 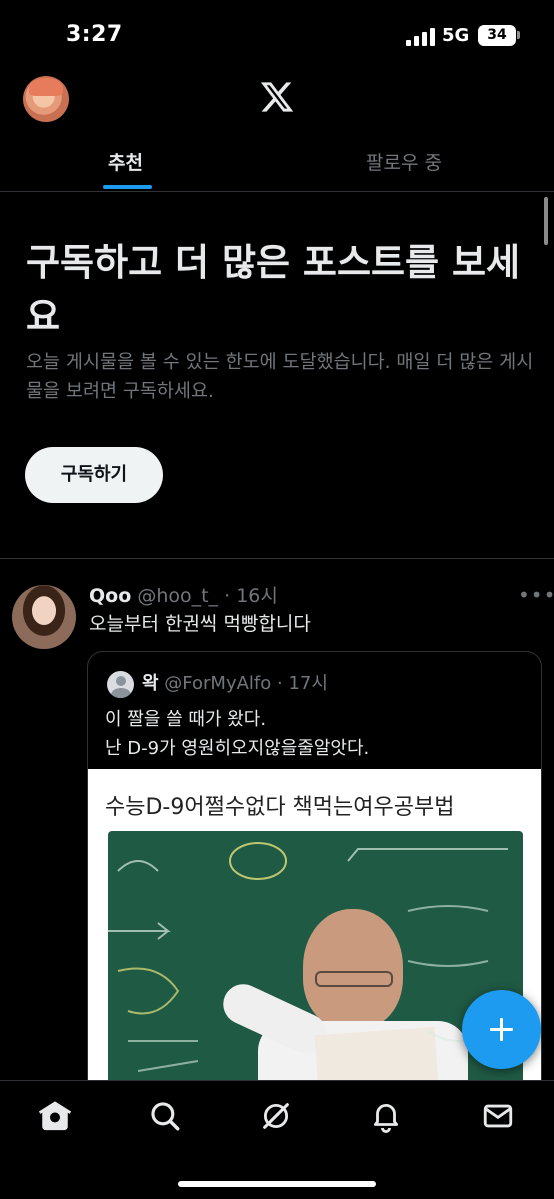 I want to click on tweet-text: 오늘부터 한권씩 먹빵합니다, so click(x=200, y=624).